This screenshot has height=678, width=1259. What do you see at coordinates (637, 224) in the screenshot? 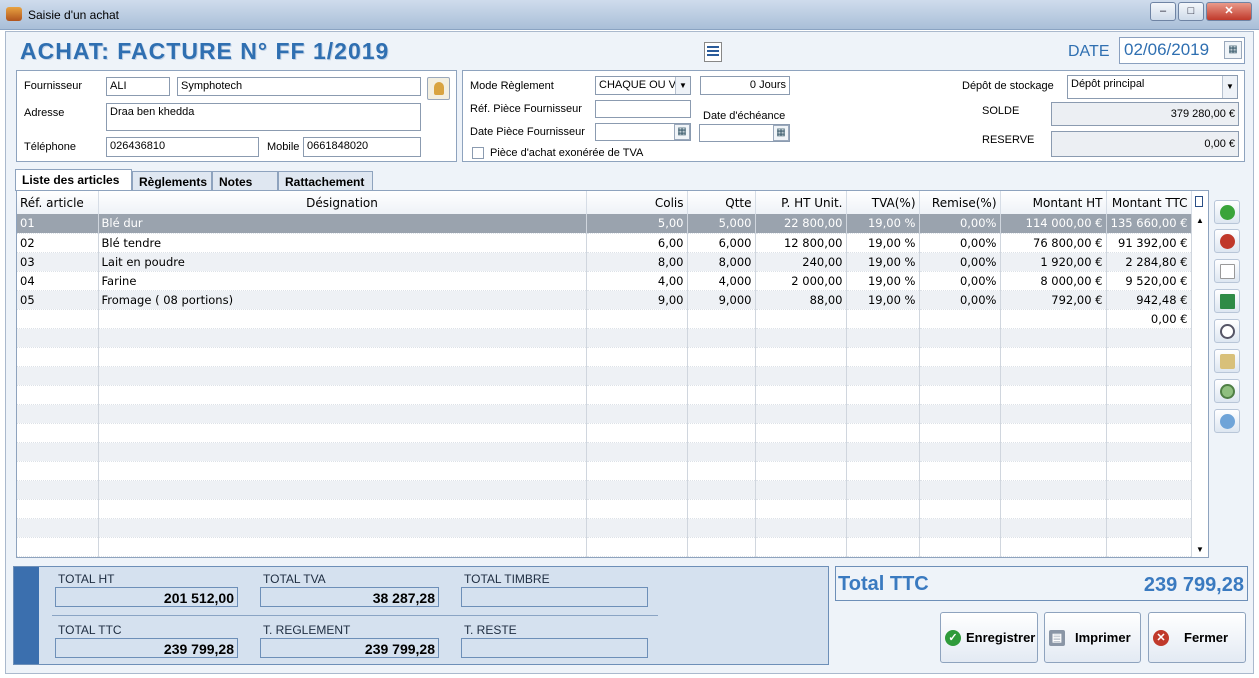
I see `cell-colis: 5,00` at bounding box center [637, 224].